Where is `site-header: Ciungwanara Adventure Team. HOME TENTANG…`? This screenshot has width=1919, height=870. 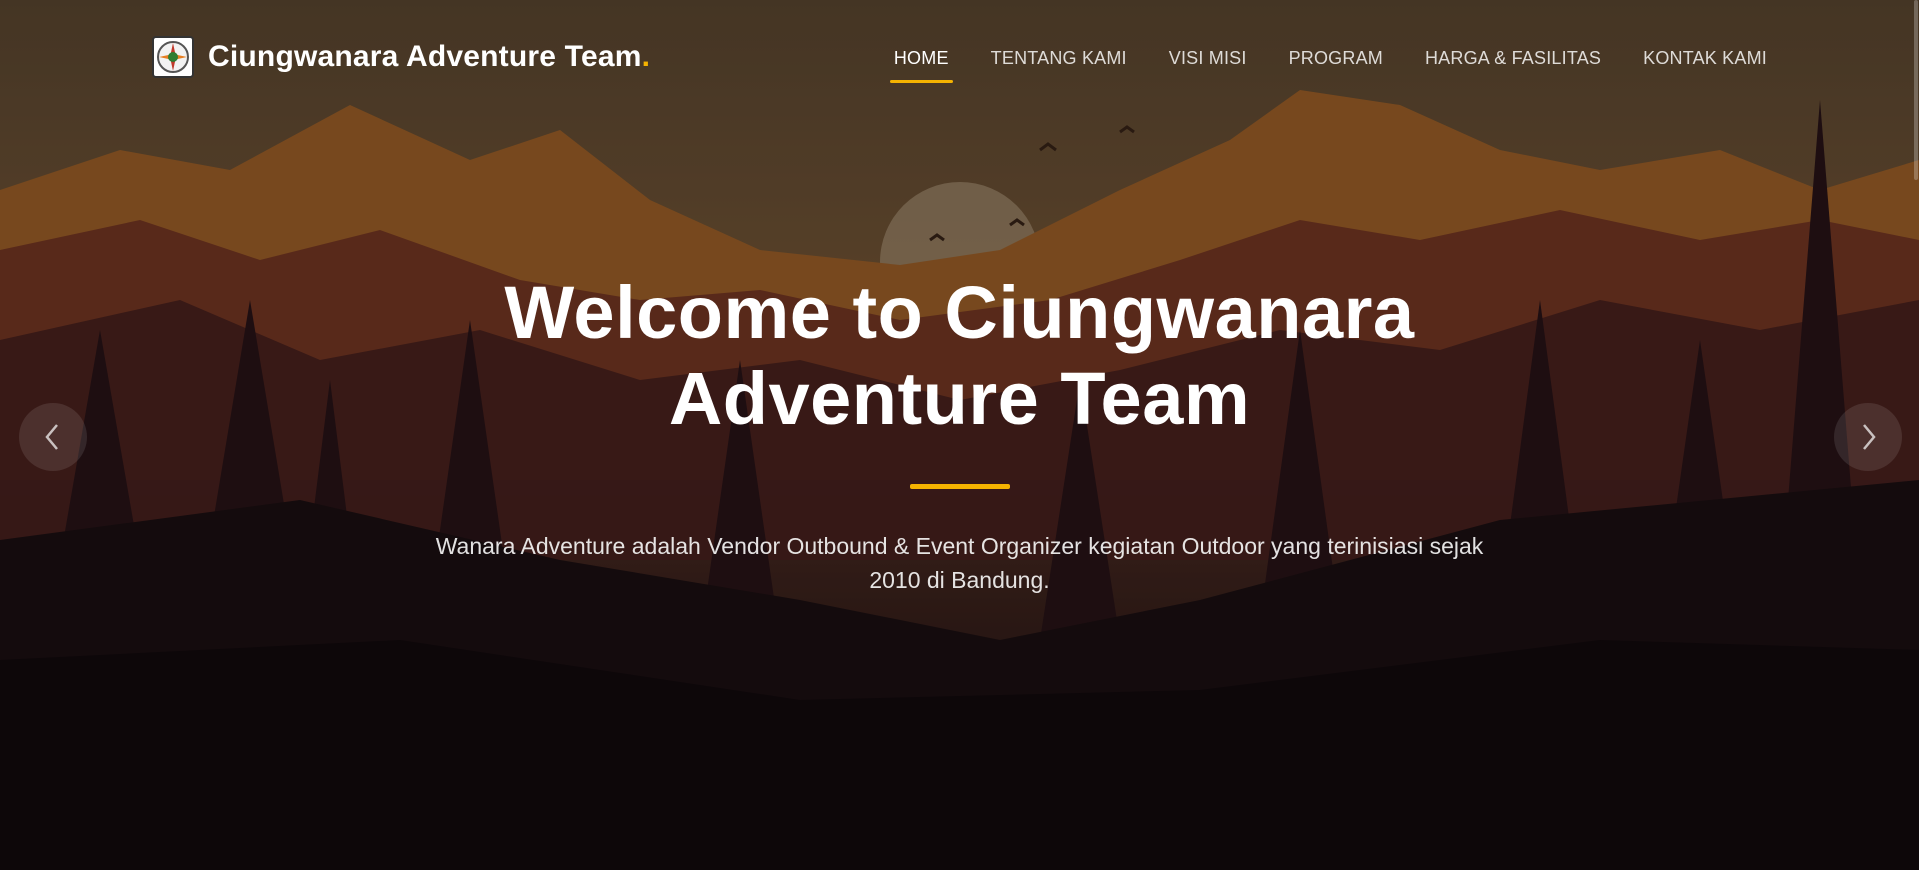
site-header: Ciungwanara Adventure Team. HOME TENTANG… is located at coordinates (959, 60).